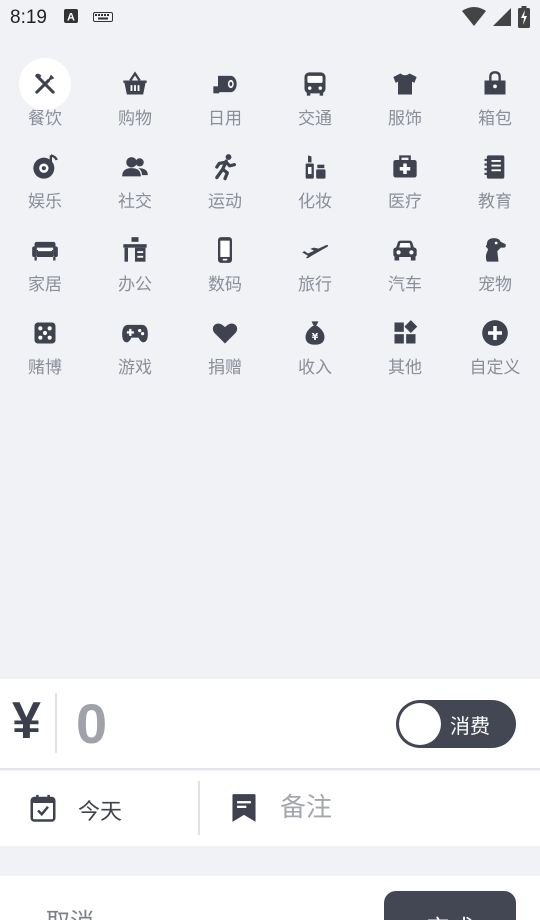  What do you see at coordinates (135, 119) in the screenshot?
I see `category-label: 购物` at bounding box center [135, 119].